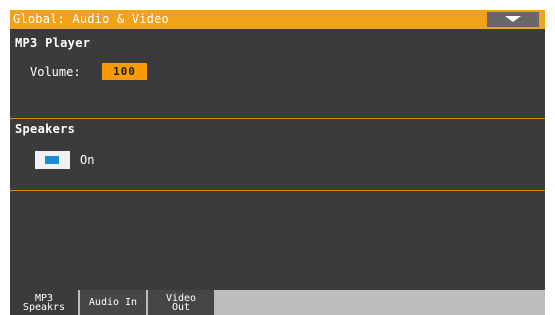 This screenshot has height=315, width=555. I want to click on chevron-down-icon, so click(513, 19).